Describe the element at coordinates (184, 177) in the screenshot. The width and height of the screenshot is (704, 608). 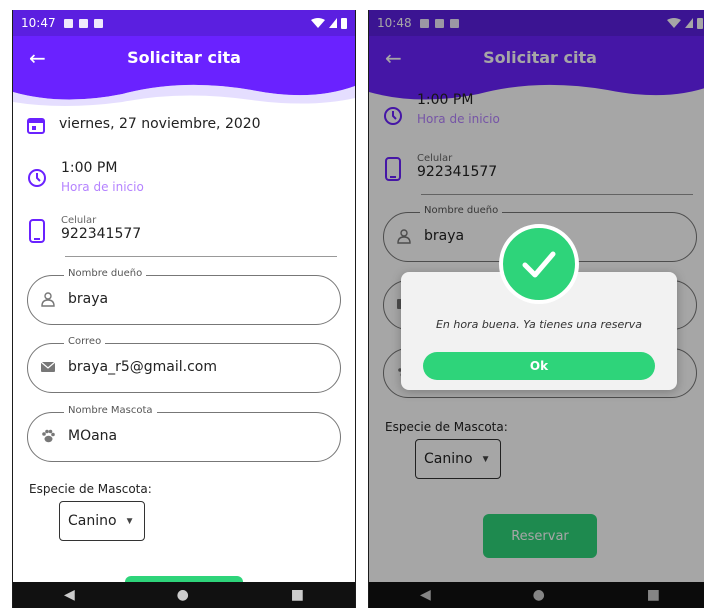
I see `time-row: 1:00 PM Hora de inicio` at that location.